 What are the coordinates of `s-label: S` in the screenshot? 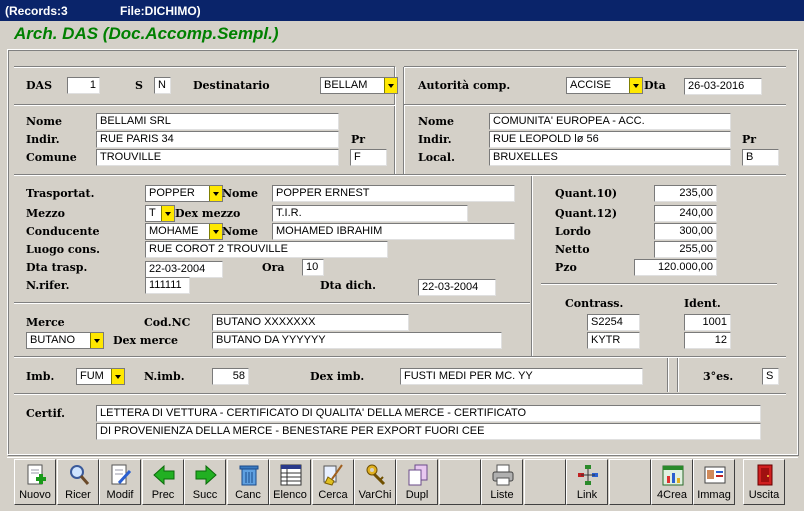 It's located at (139, 85).